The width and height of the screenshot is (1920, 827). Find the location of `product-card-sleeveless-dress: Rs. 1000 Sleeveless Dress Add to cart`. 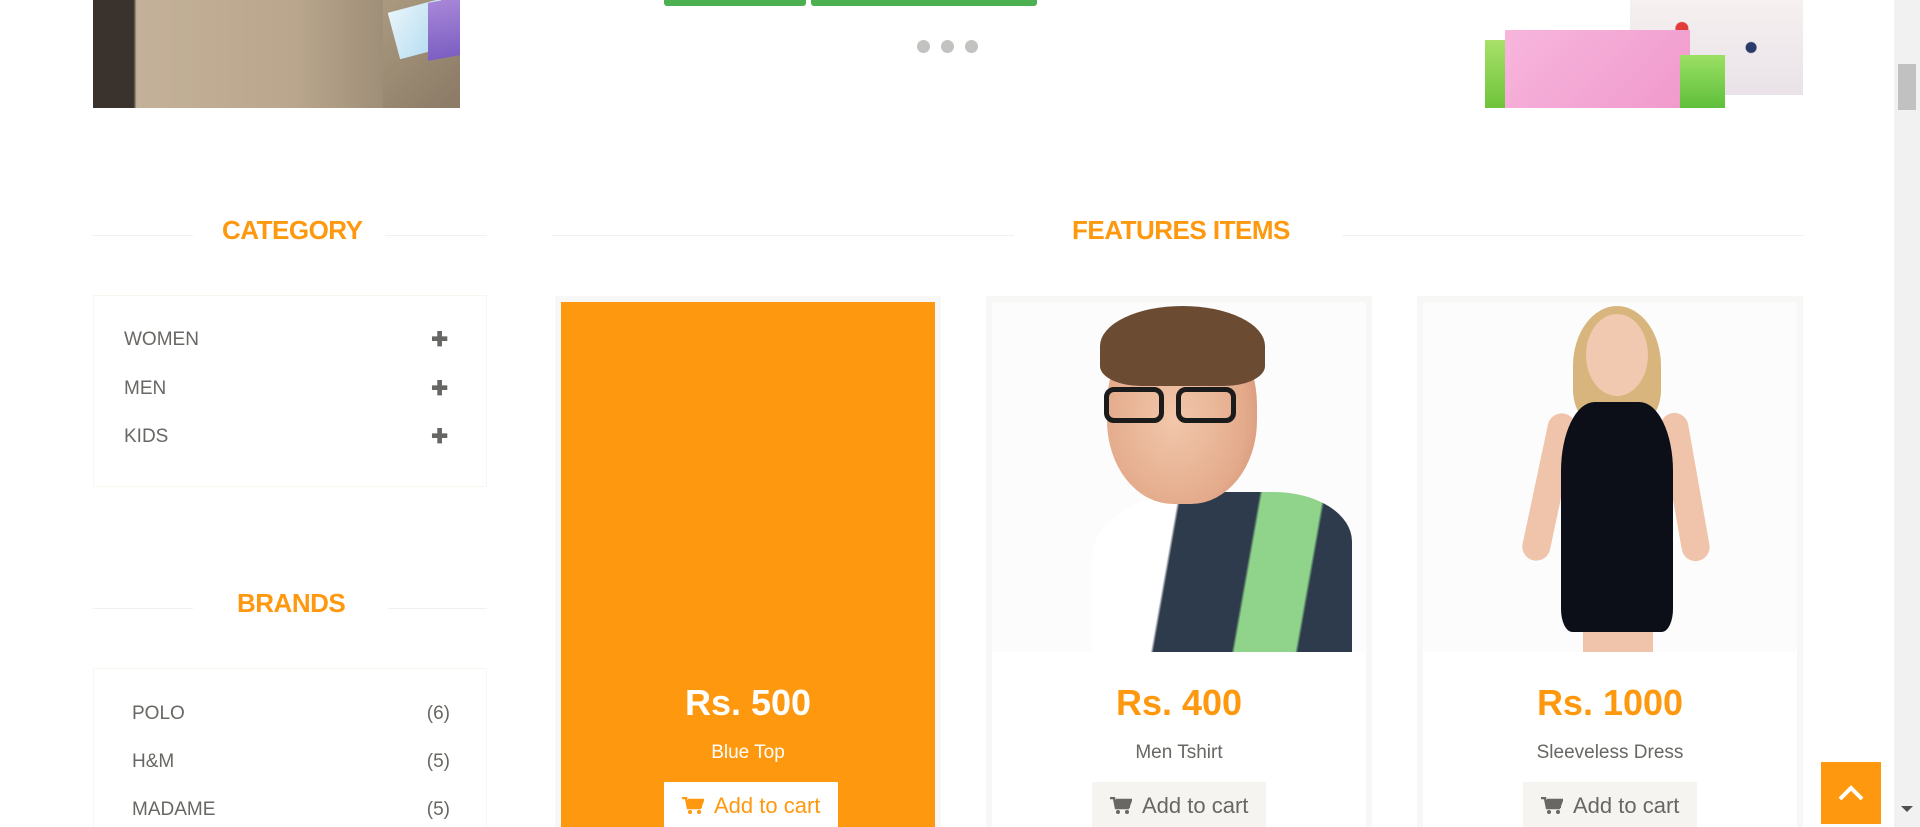

product-card-sleeveless-dress: Rs. 1000 Sleeveless Dress Add to cart is located at coordinates (1610, 561).